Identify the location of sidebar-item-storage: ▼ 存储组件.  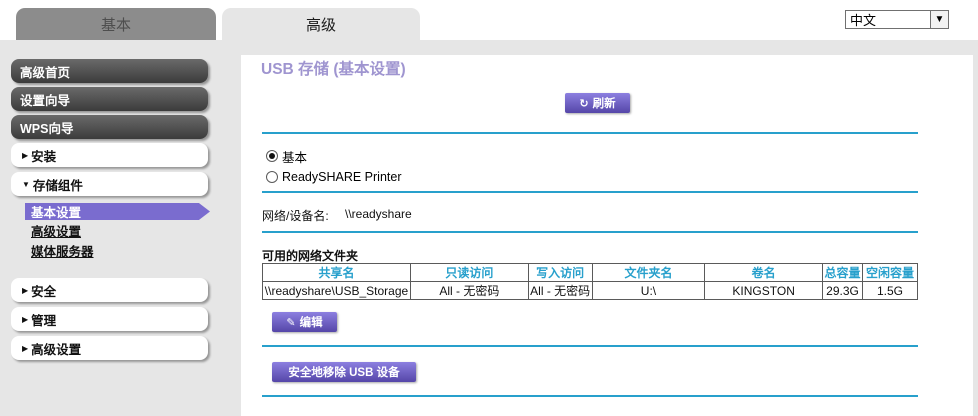
(109, 184).